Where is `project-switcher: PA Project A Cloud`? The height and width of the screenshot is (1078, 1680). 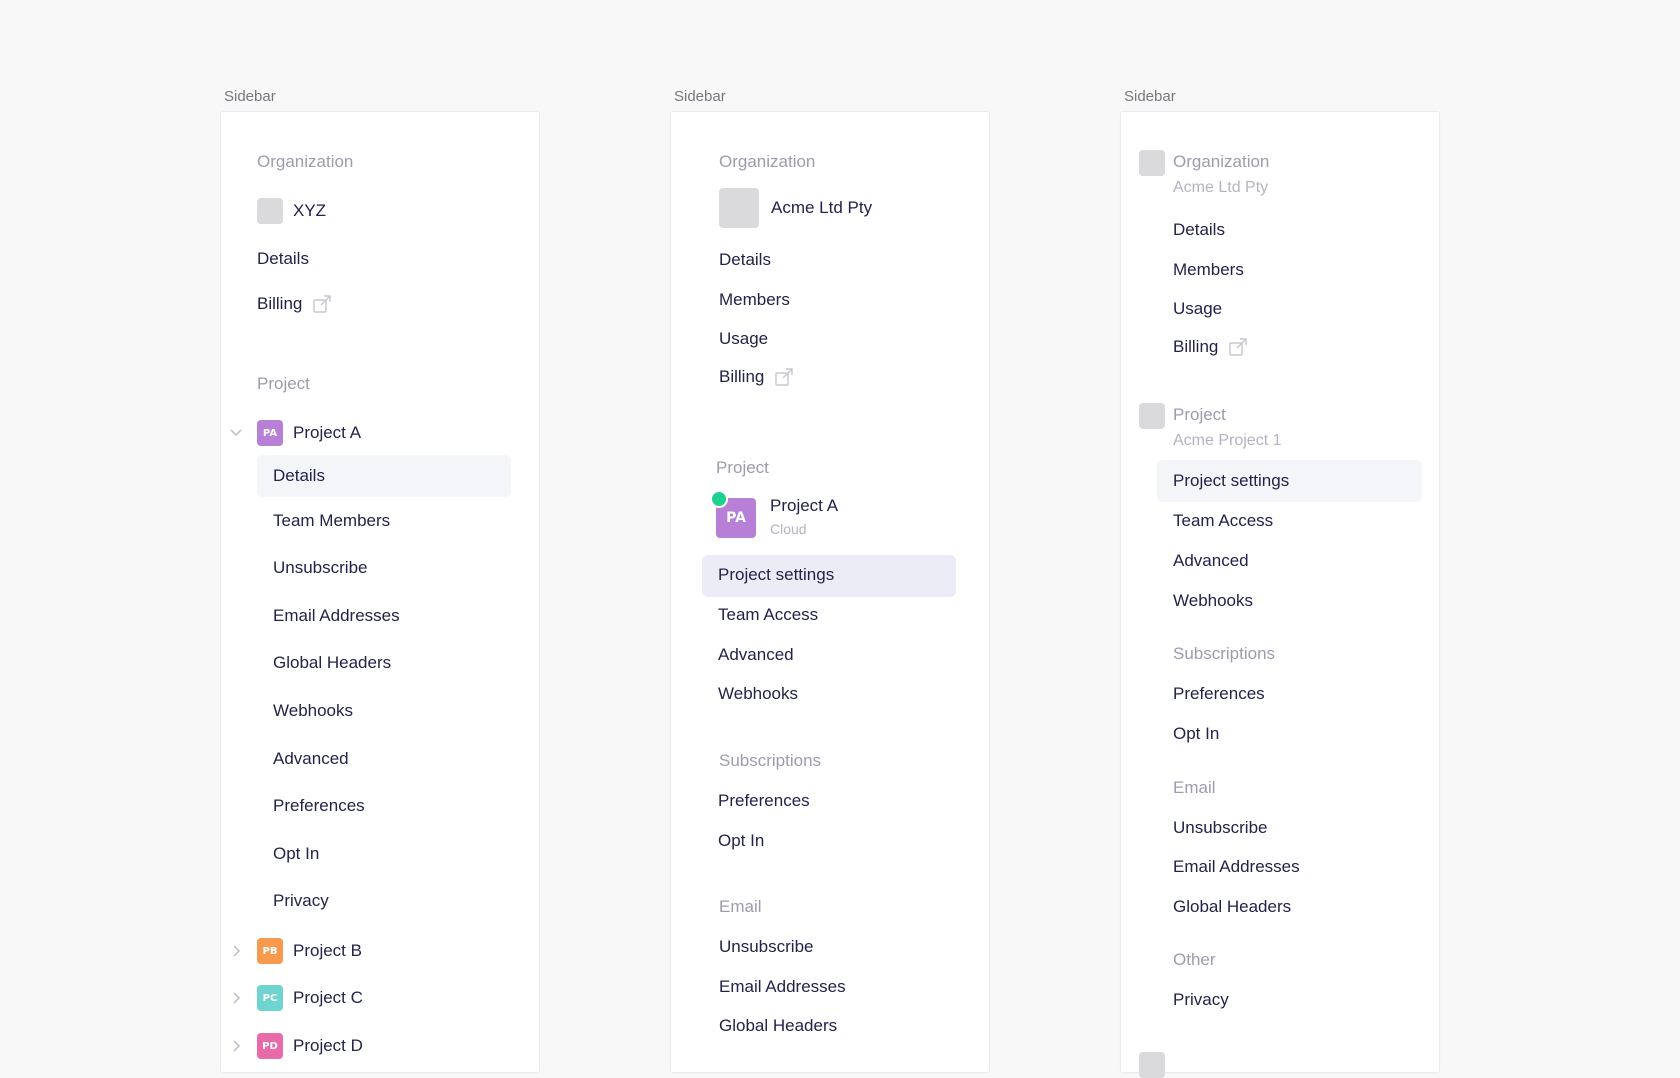 project-switcher: PA Project A Cloud is located at coordinates (843, 516).